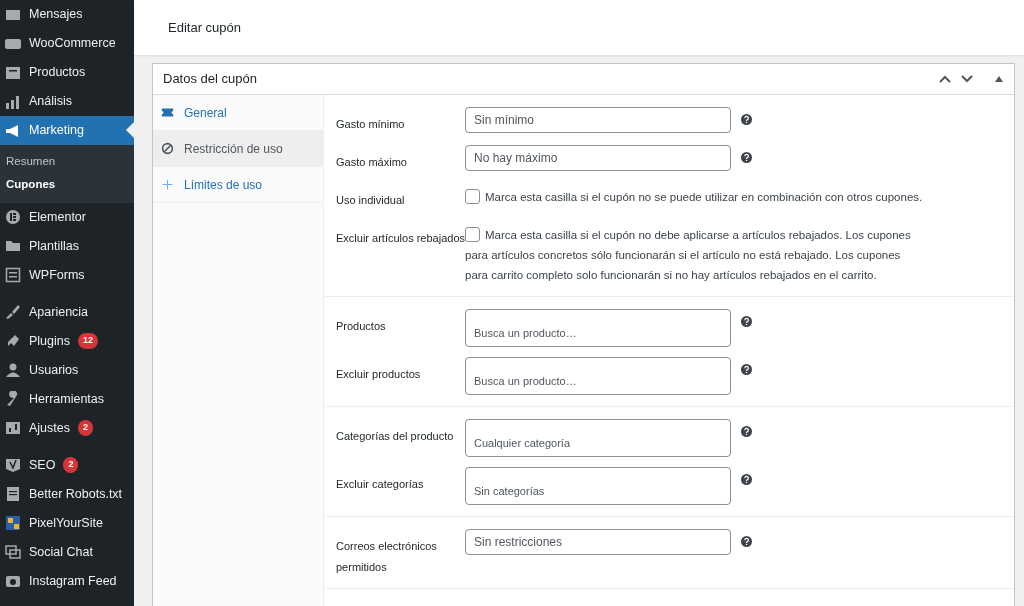  What do you see at coordinates (598, 157) in the screenshot?
I see `input-field: No hay máximo` at bounding box center [598, 157].